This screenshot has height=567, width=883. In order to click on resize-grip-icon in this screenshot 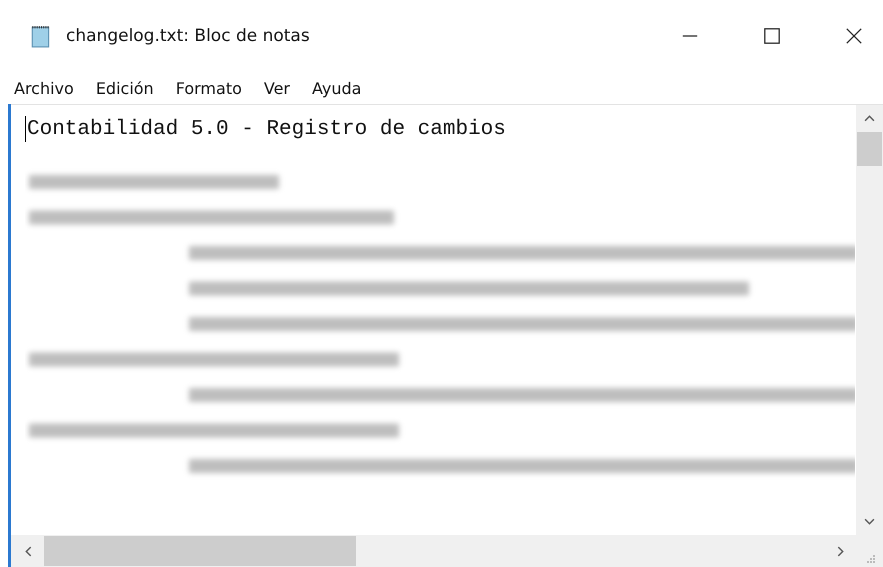, I will do `click(870, 558)`.